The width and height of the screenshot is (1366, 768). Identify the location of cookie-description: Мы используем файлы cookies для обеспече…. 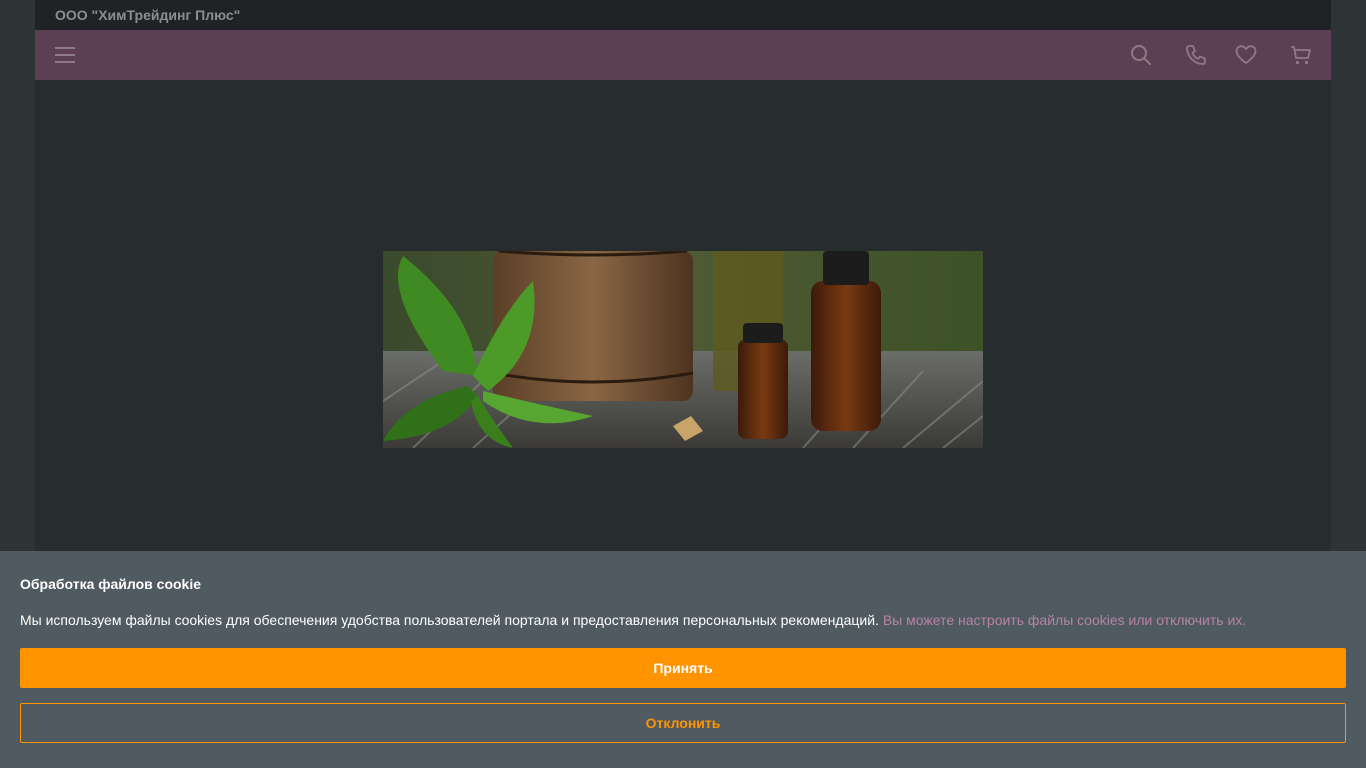
(449, 620).